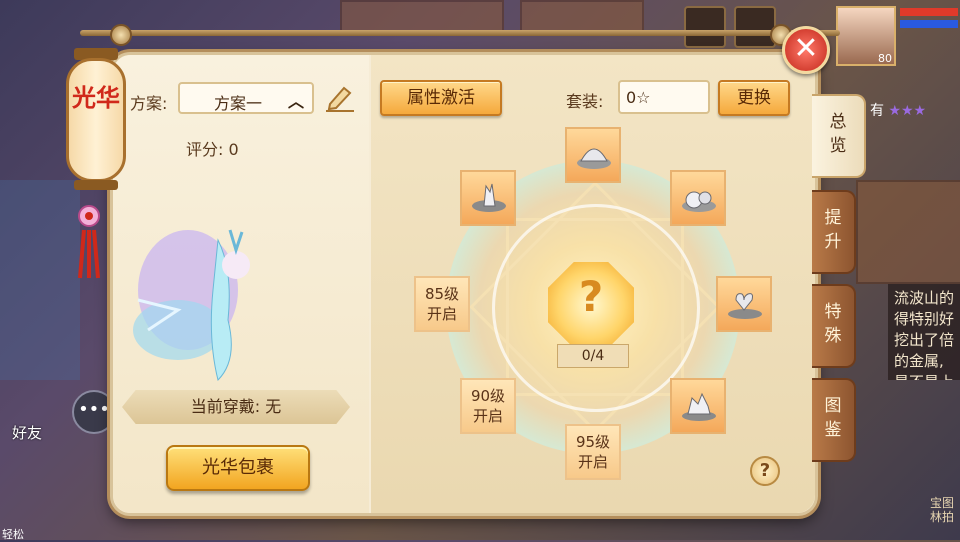  Describe the element at coordinates (754, 98) in the screenshot. I see `replace-button: 更换` at that location.